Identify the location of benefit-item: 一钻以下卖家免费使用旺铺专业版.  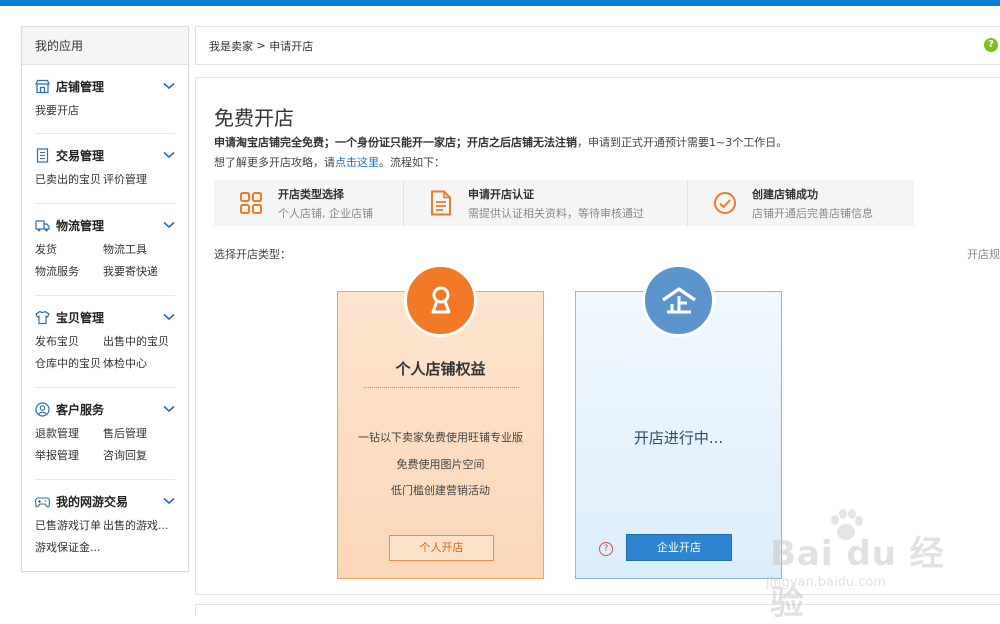
(440, 437).